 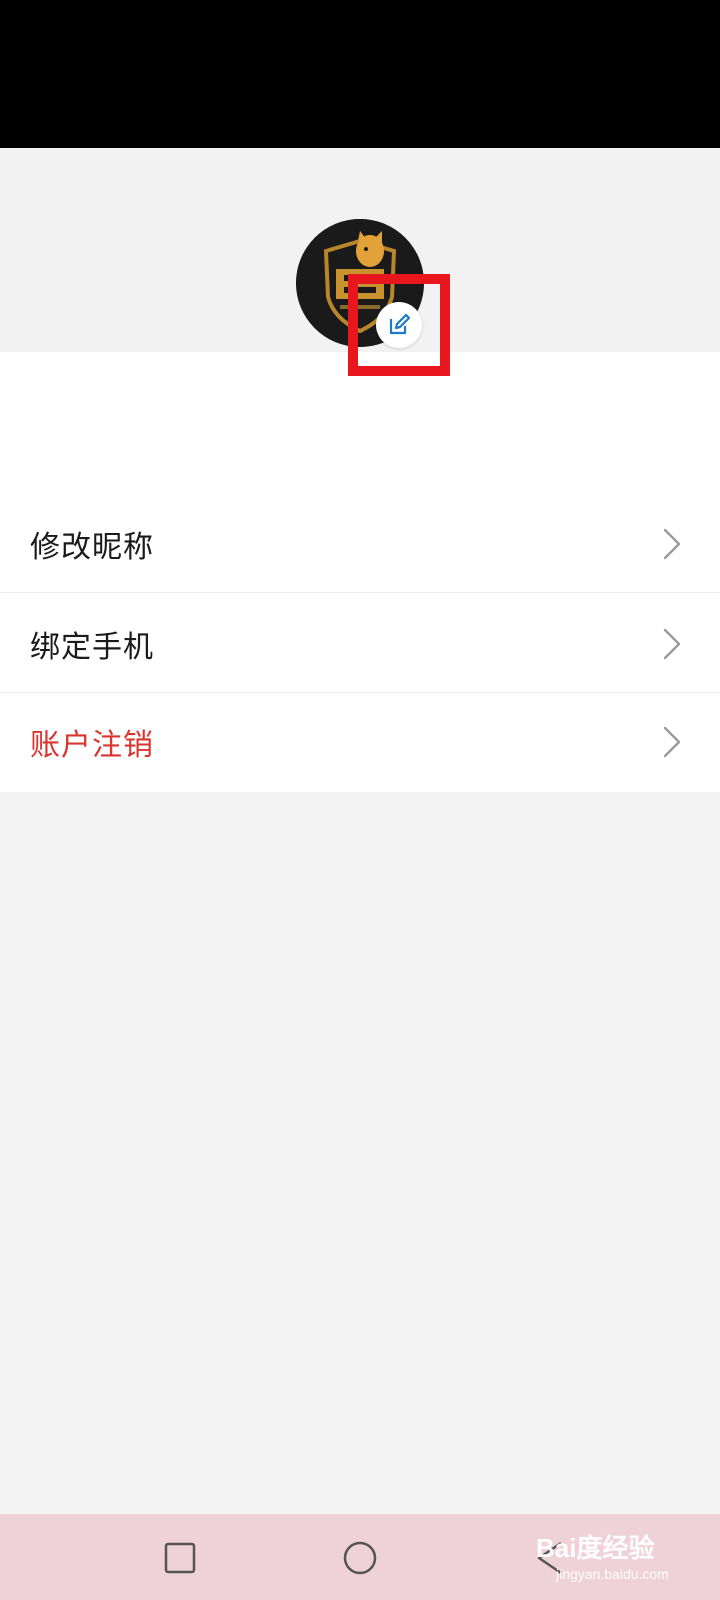 I want to click on recent-apps-button, so click(x=180, y=1558).